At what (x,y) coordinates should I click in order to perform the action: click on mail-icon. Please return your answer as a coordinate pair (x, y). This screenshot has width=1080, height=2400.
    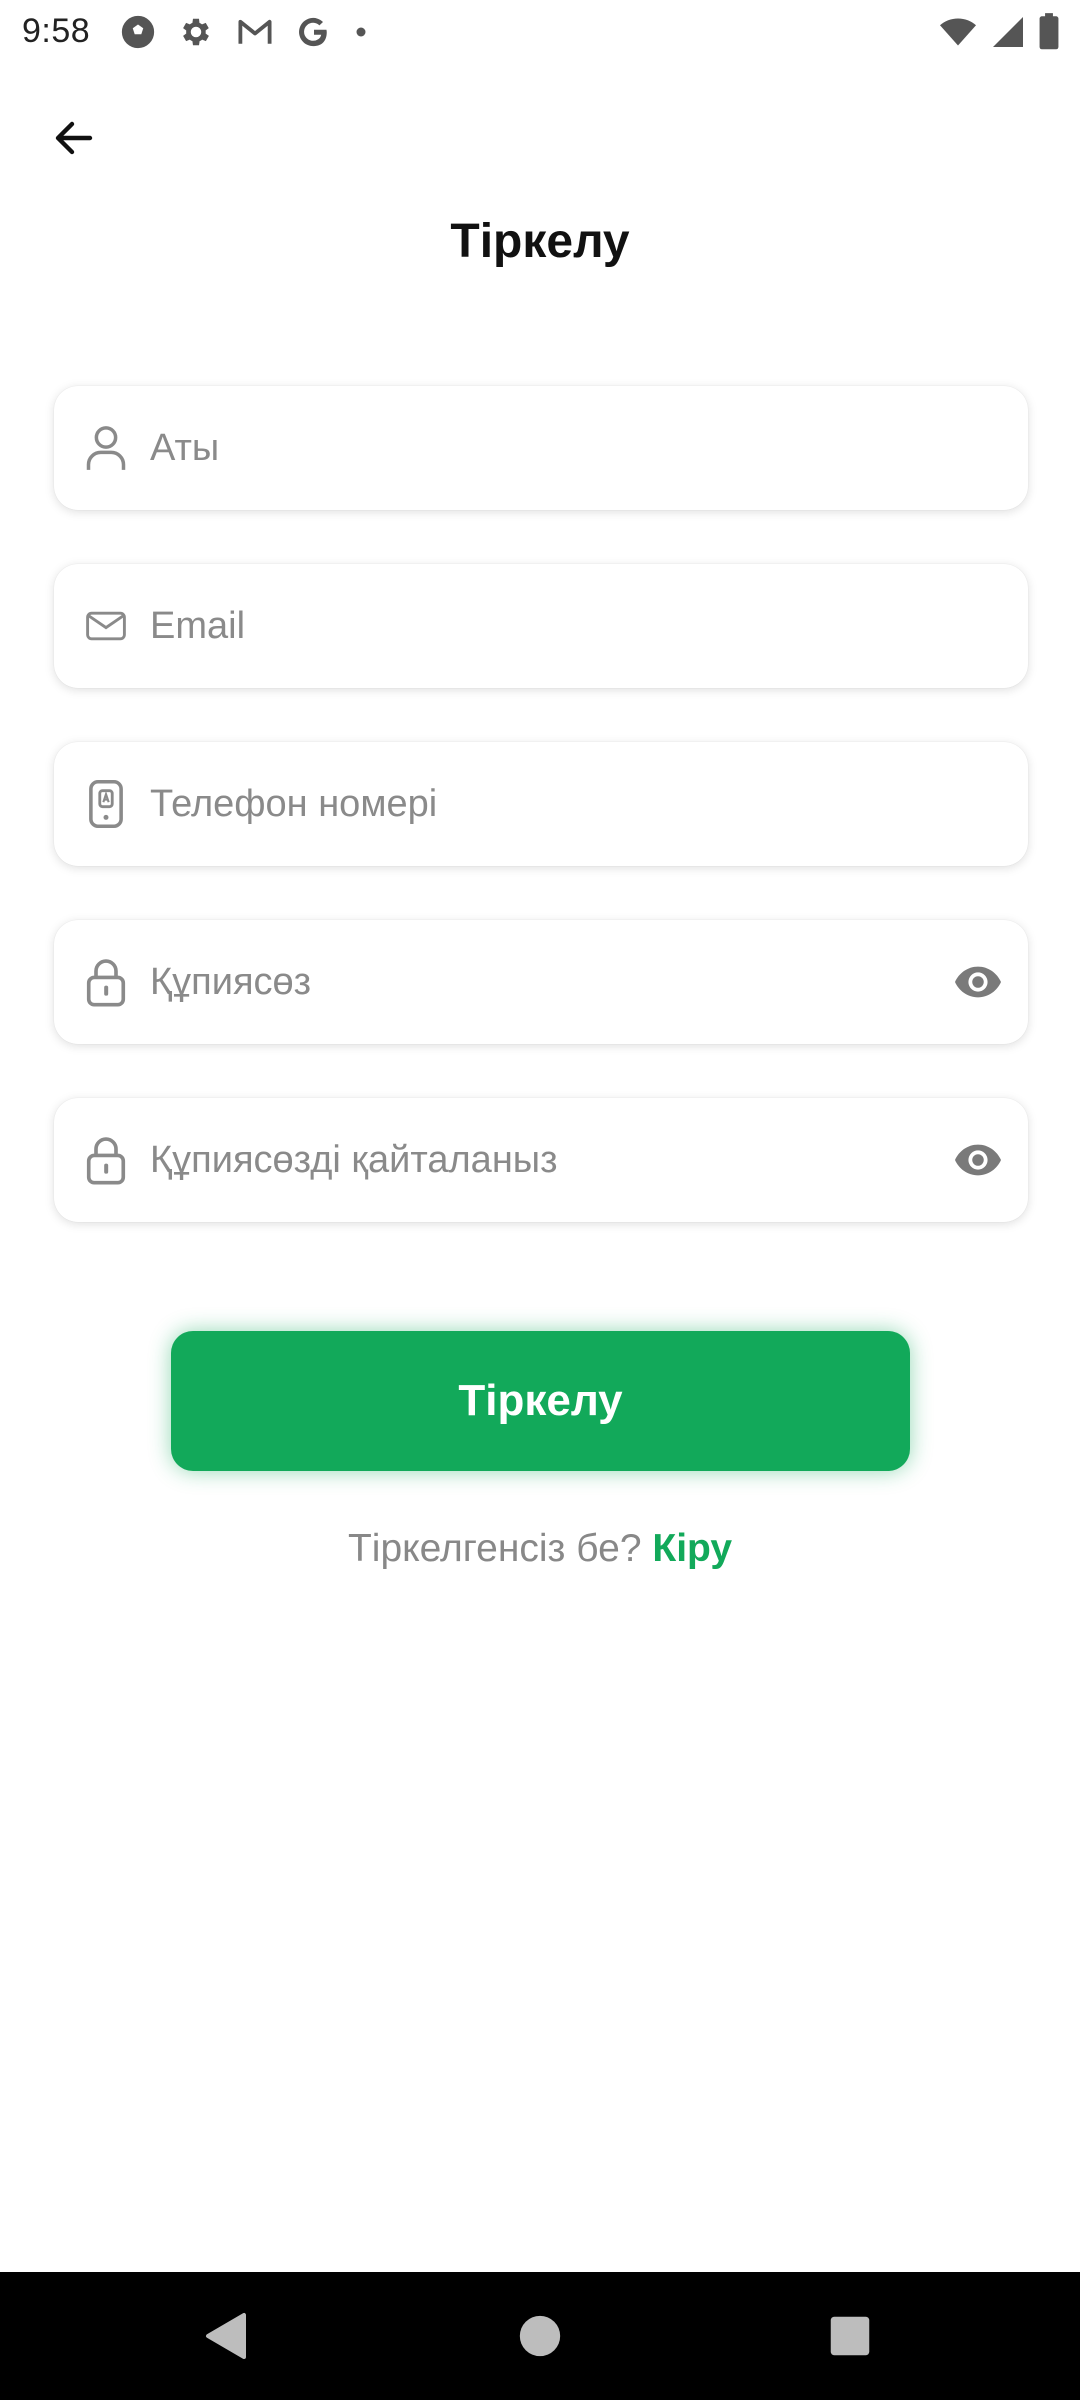
    Looking at the image, I should click on (106, 626).